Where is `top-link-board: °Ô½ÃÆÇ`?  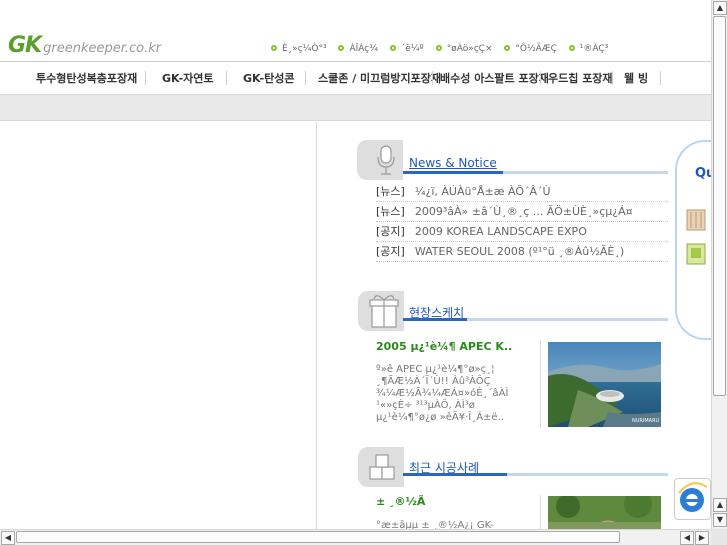
top-link-board: °Ô½ÃÆÇ is located at coordinates (536, 49).